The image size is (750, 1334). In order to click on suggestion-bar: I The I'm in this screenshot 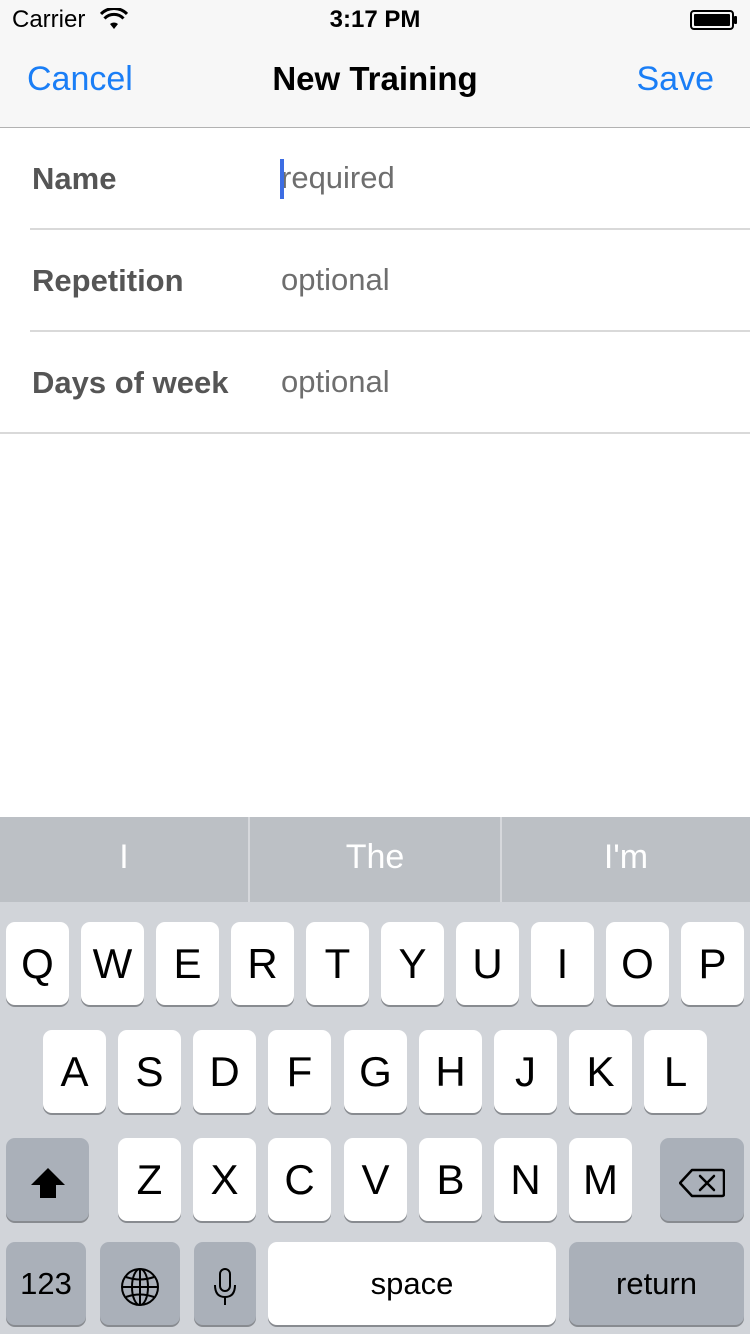, I will do `click(375, 859)`.